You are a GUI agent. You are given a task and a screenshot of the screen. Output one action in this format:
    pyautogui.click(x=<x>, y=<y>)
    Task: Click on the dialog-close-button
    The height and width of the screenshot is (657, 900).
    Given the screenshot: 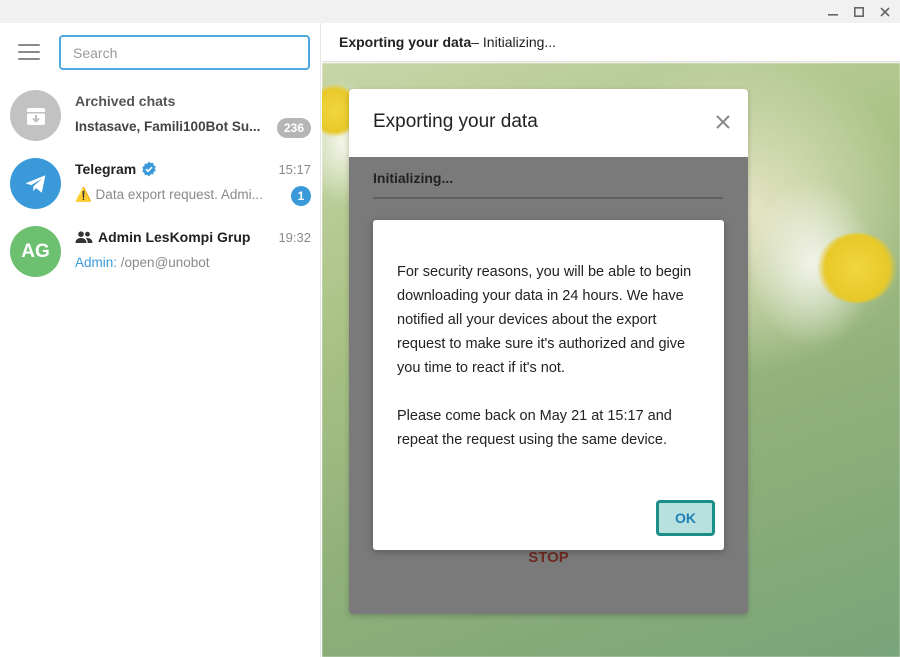 What is the action you would take?
    pyautogui.click(x=723, y=122)
    